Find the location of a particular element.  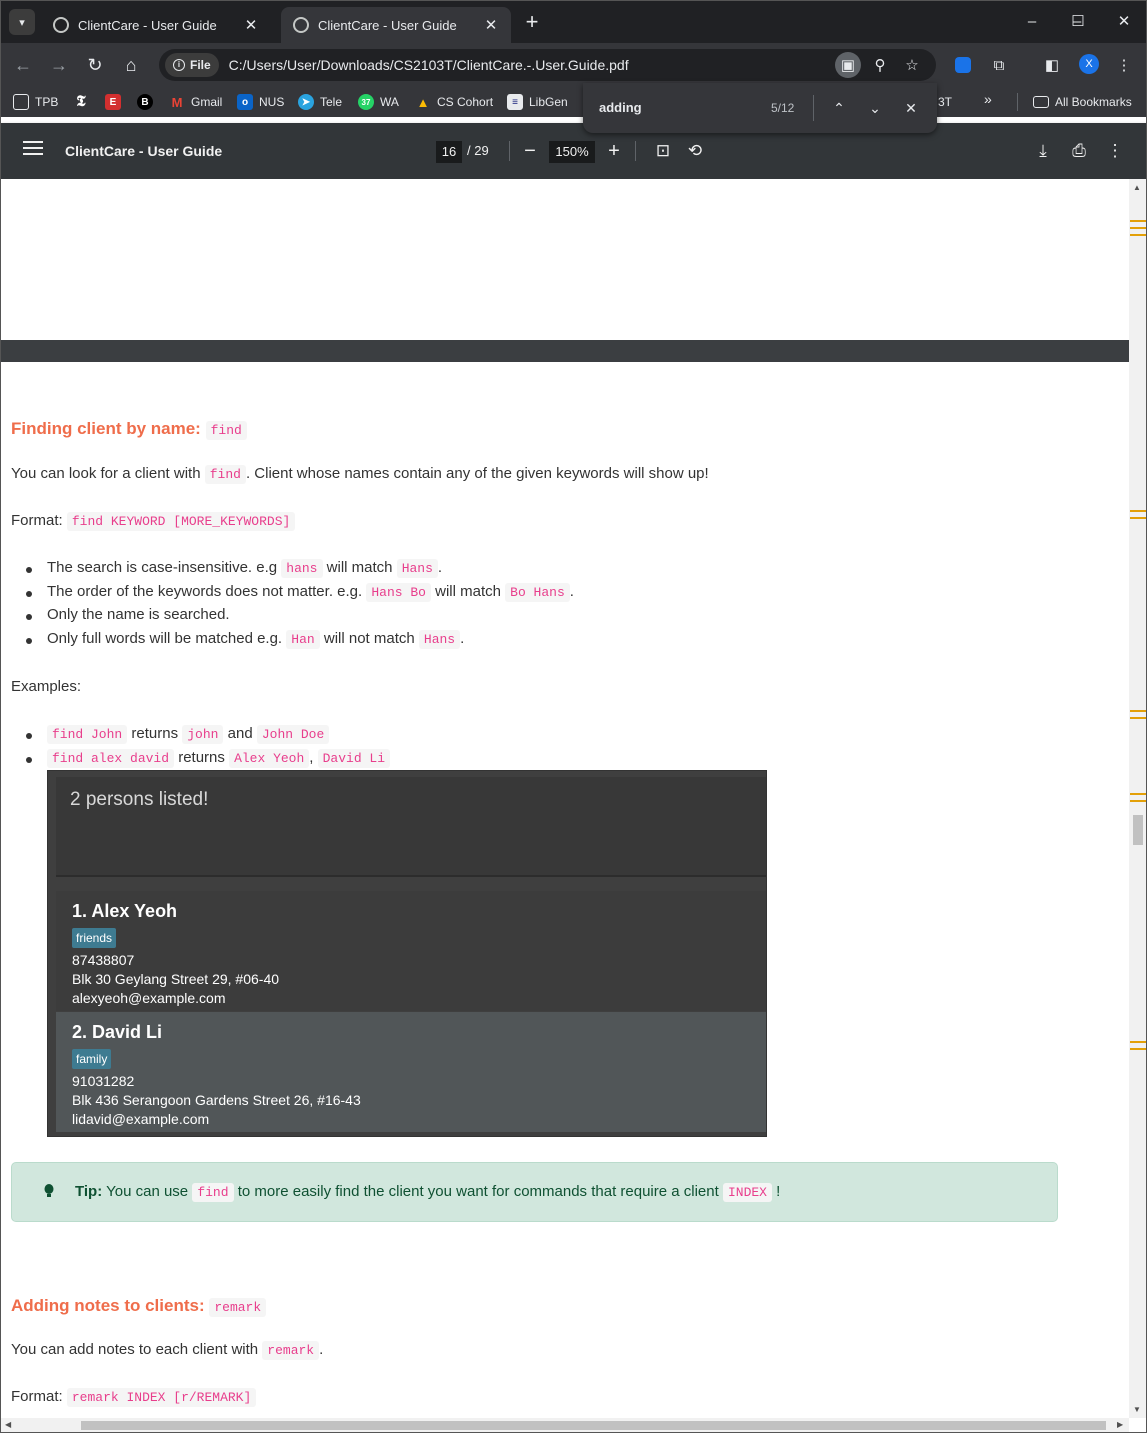

list-item: Only the name is searched. is located at coordinates (300, 618).